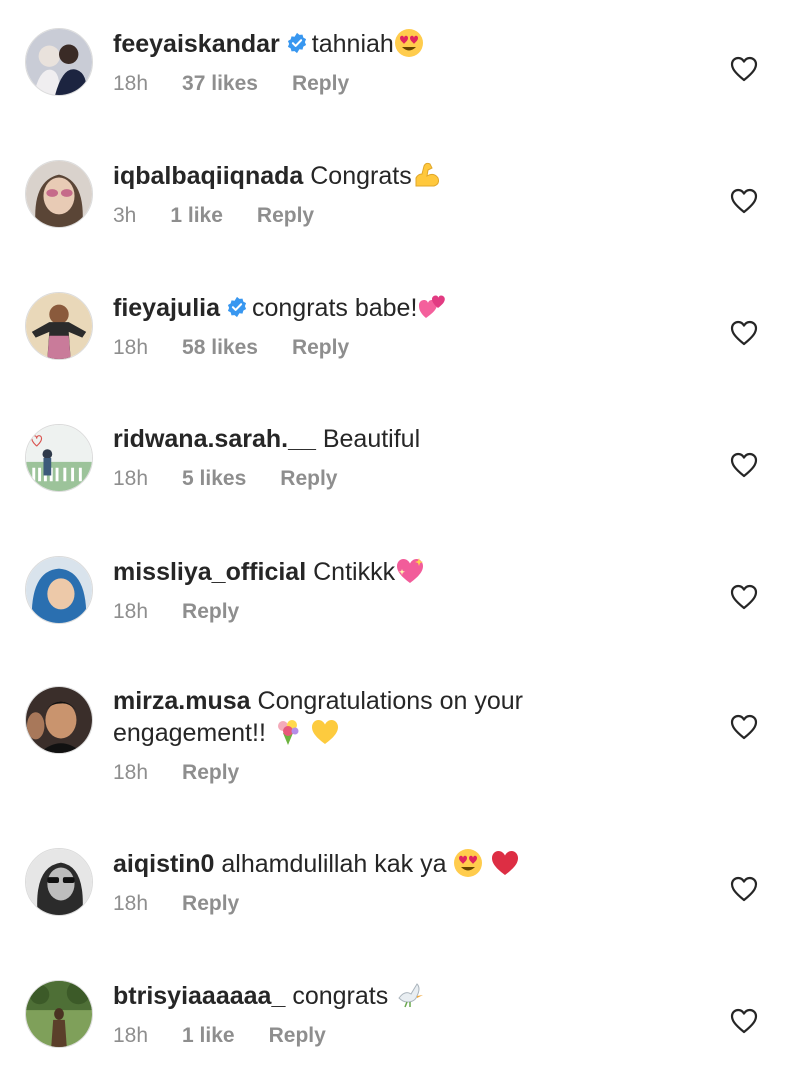 This screenshot has width=805, height=1080. Describe the element at coordinates (334, 864) in the screenshot. I see `comment-body: alhamdulillah kak ya` at that location.